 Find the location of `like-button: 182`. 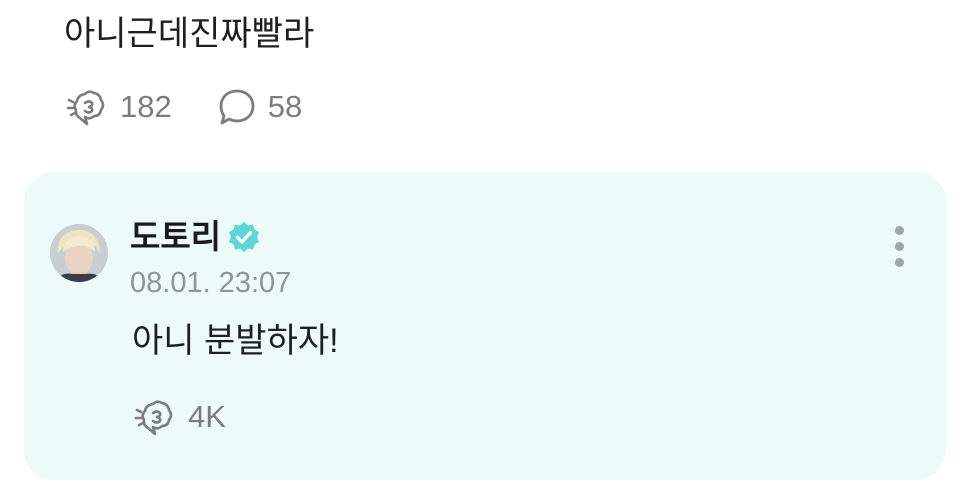

like-button: 182 is located at coordinates (118, 107).